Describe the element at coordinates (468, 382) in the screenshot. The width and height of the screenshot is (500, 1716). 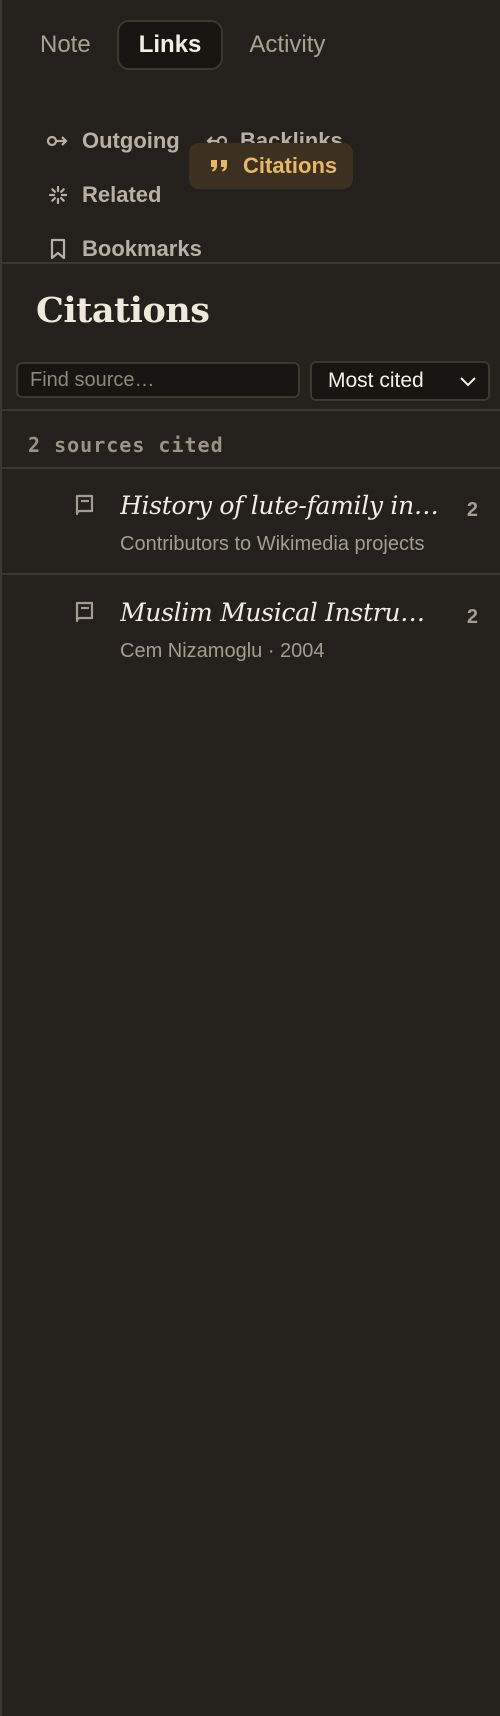
I see `chevron-down-icon` at that location.